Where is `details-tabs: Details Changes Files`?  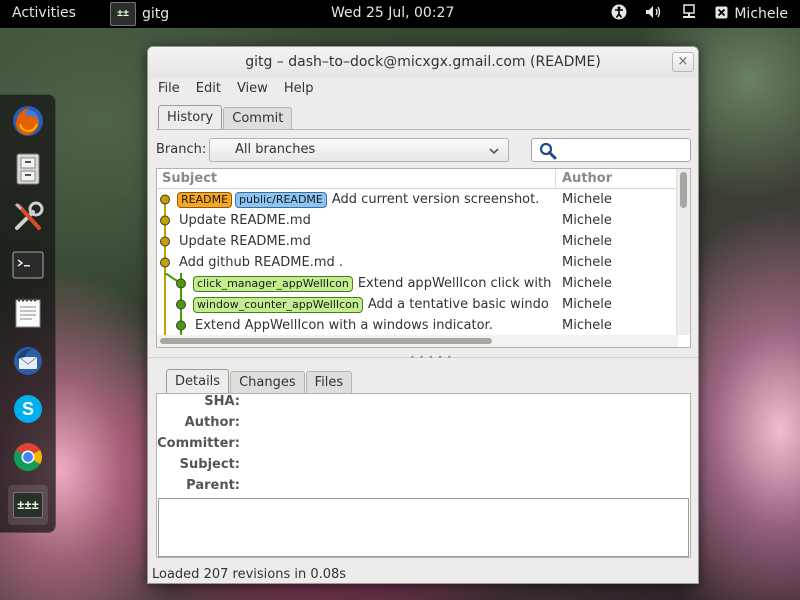 details-tabs: Details Changes Files is located at coordinates (259, 381).